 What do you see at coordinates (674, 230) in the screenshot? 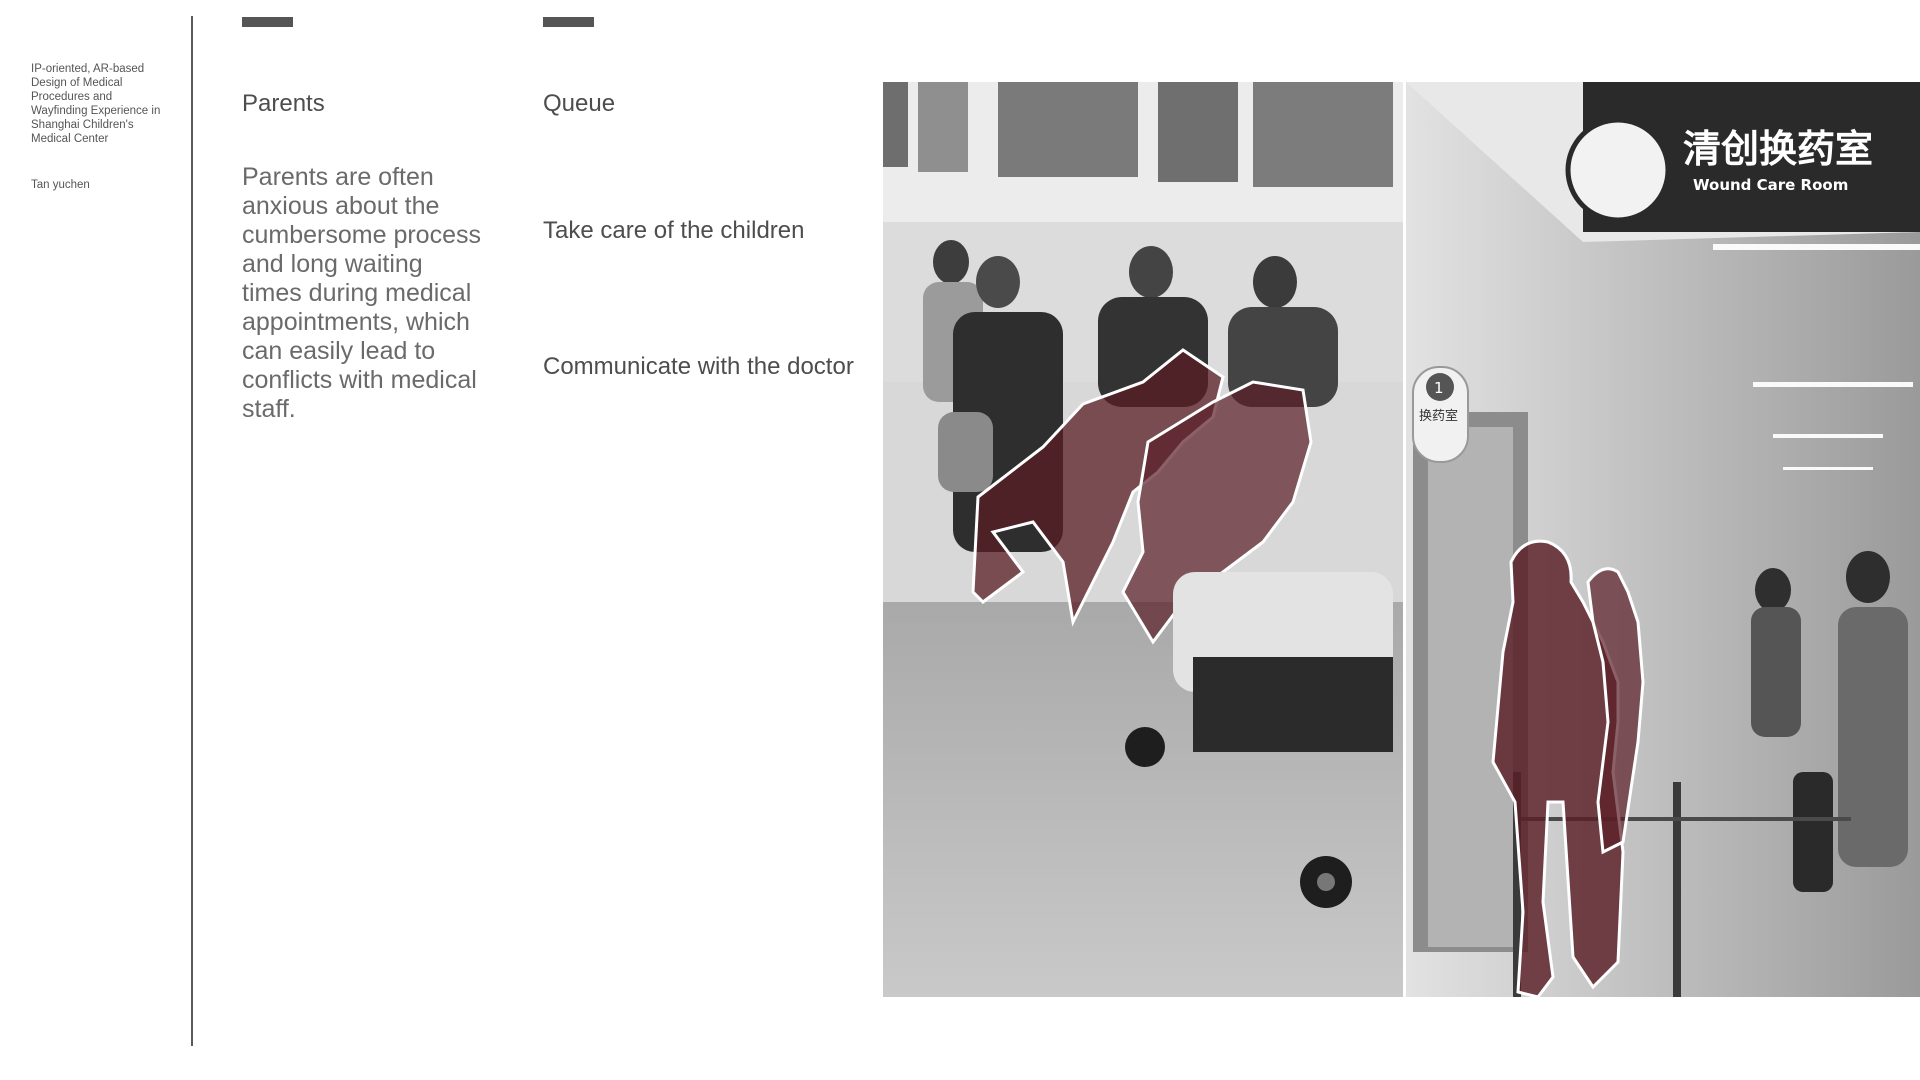
I see `take-care-heading: Take care of the children` at bounding box center [674, 230].